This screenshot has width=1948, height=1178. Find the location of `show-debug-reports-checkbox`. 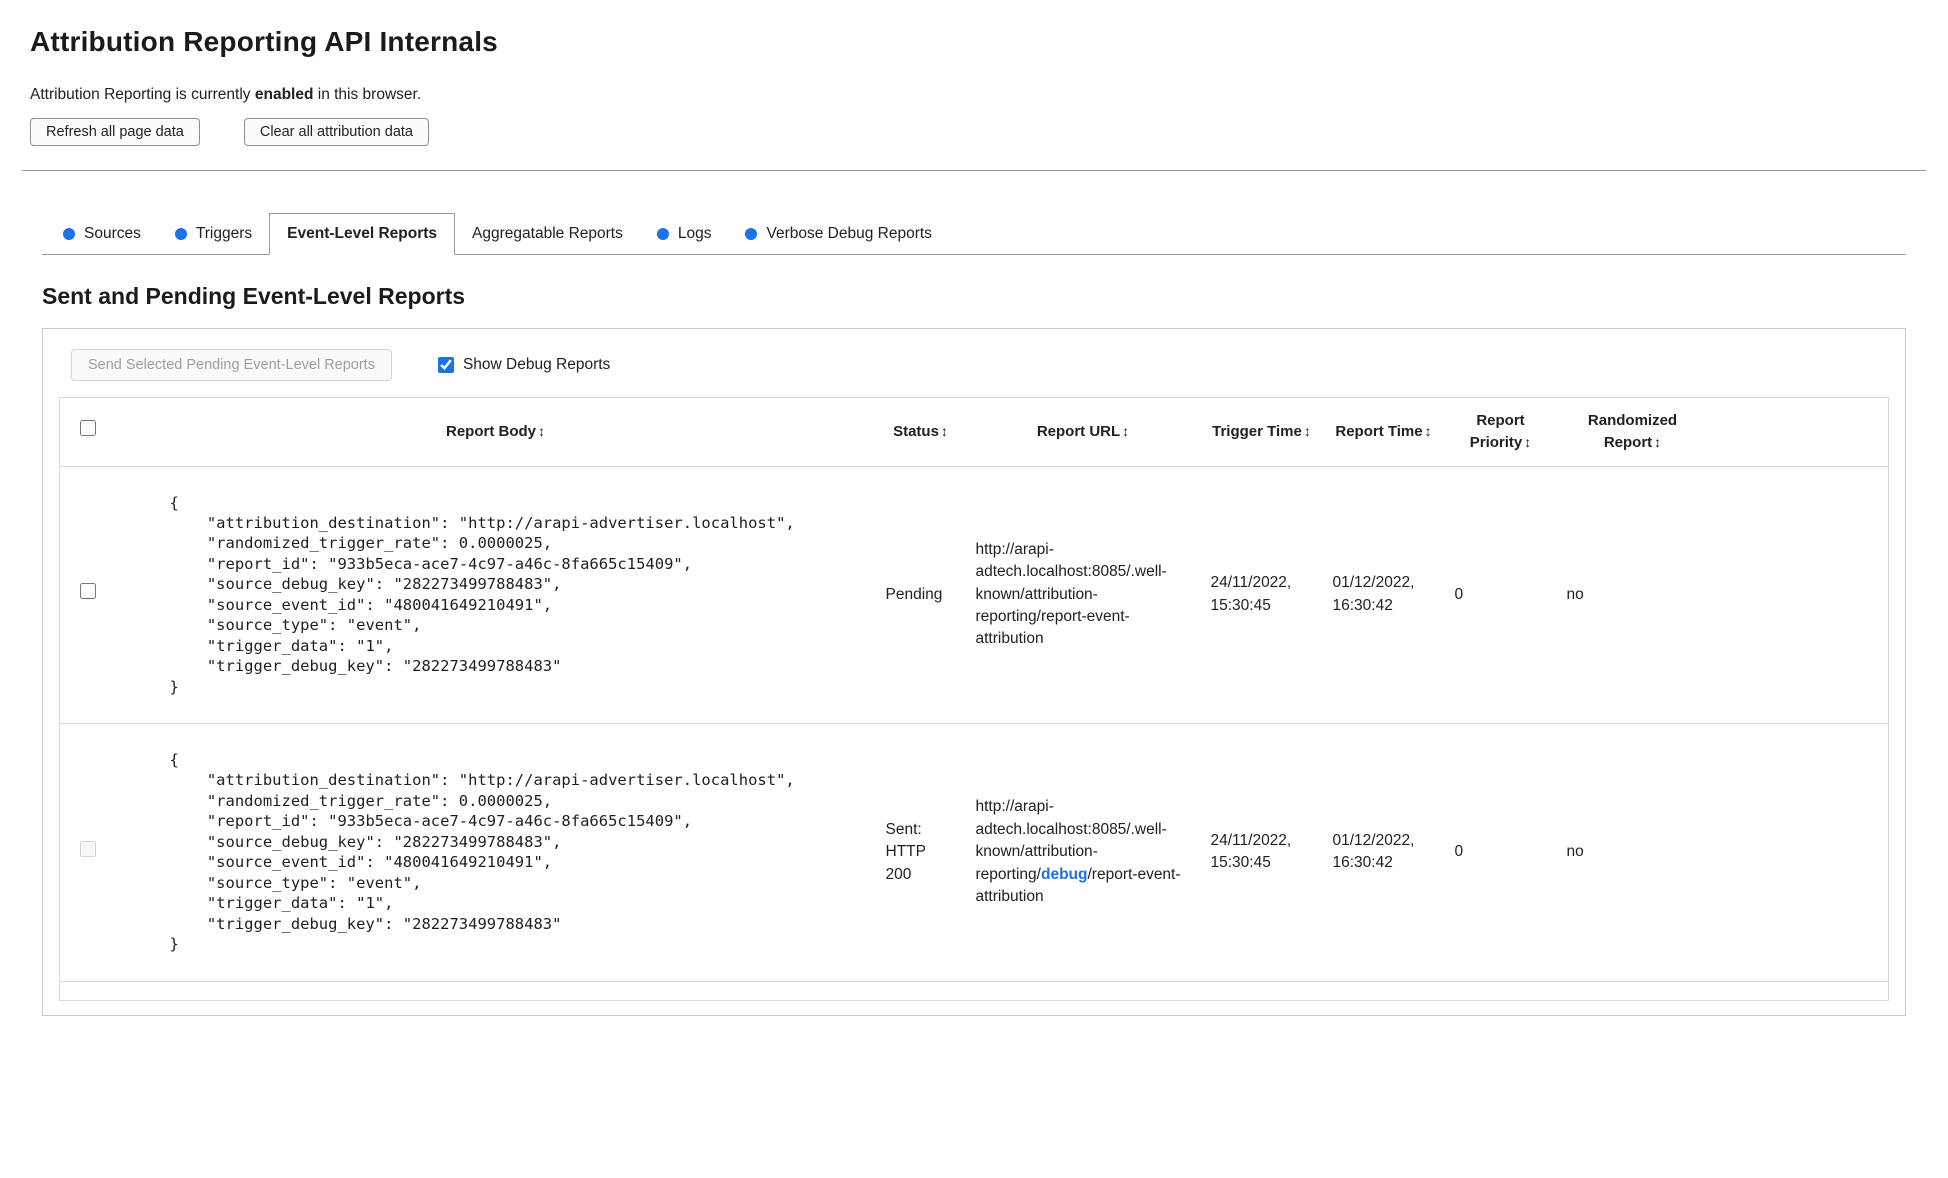

show-debug-reports-checkbox is located at coordinates (445, 365).